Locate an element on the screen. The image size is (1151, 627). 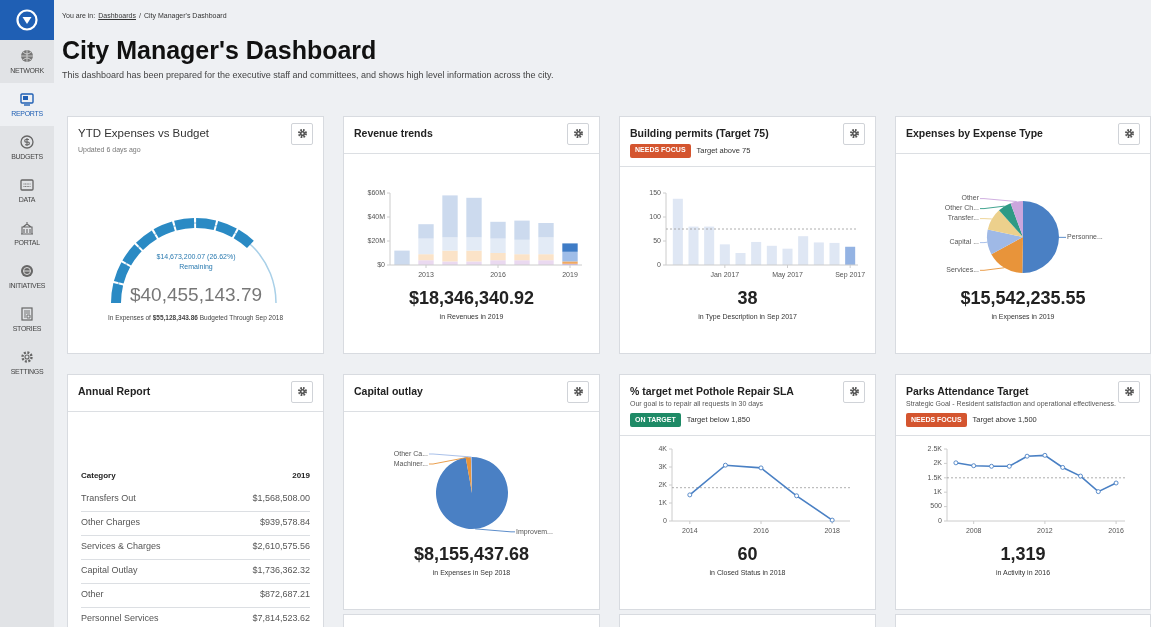
card-title: YTD Expenses vs Budget is located at coordinates (144, 132).